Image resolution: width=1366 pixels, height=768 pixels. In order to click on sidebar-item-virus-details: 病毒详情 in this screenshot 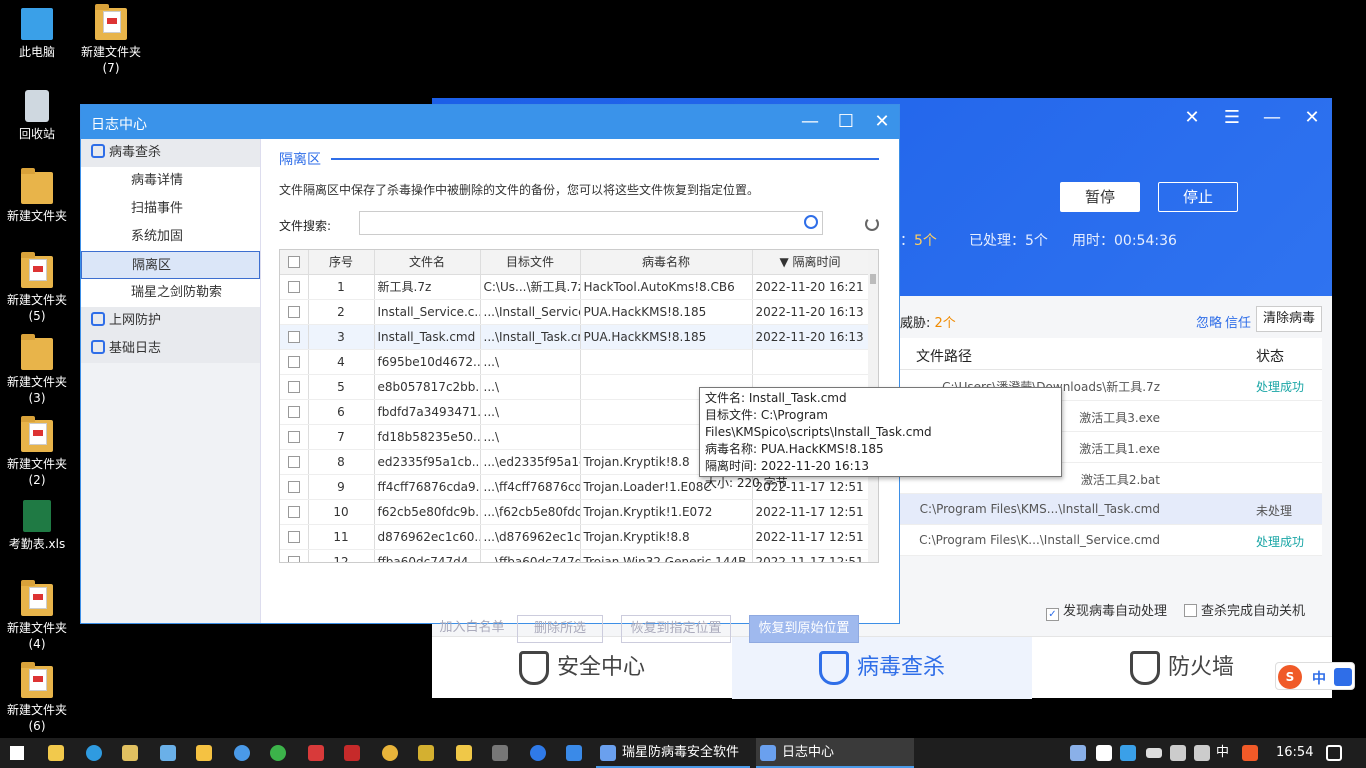, I will do `click(170, 181)`.